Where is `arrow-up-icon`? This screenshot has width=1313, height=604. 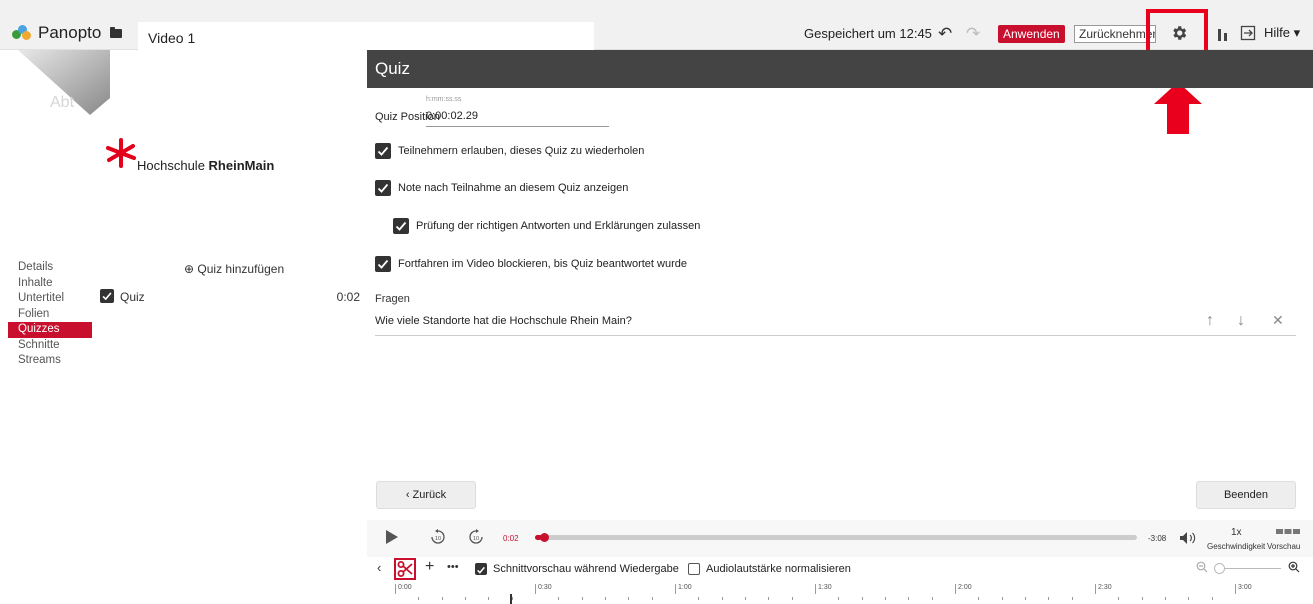 arrow-up-icon is located at coordinates (1178, 108).